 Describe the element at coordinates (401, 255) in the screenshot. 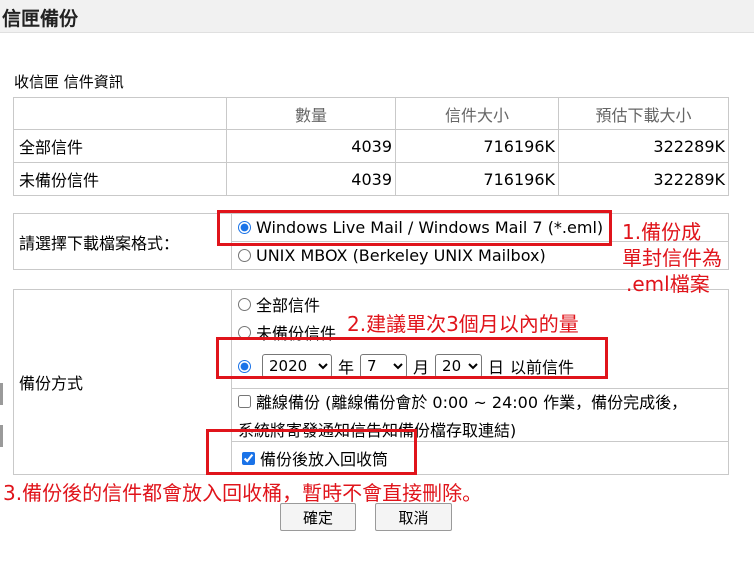

I see `format-mbox-label: UNIX MBOX (Berkeley UNIX Mailbox)` at that location.